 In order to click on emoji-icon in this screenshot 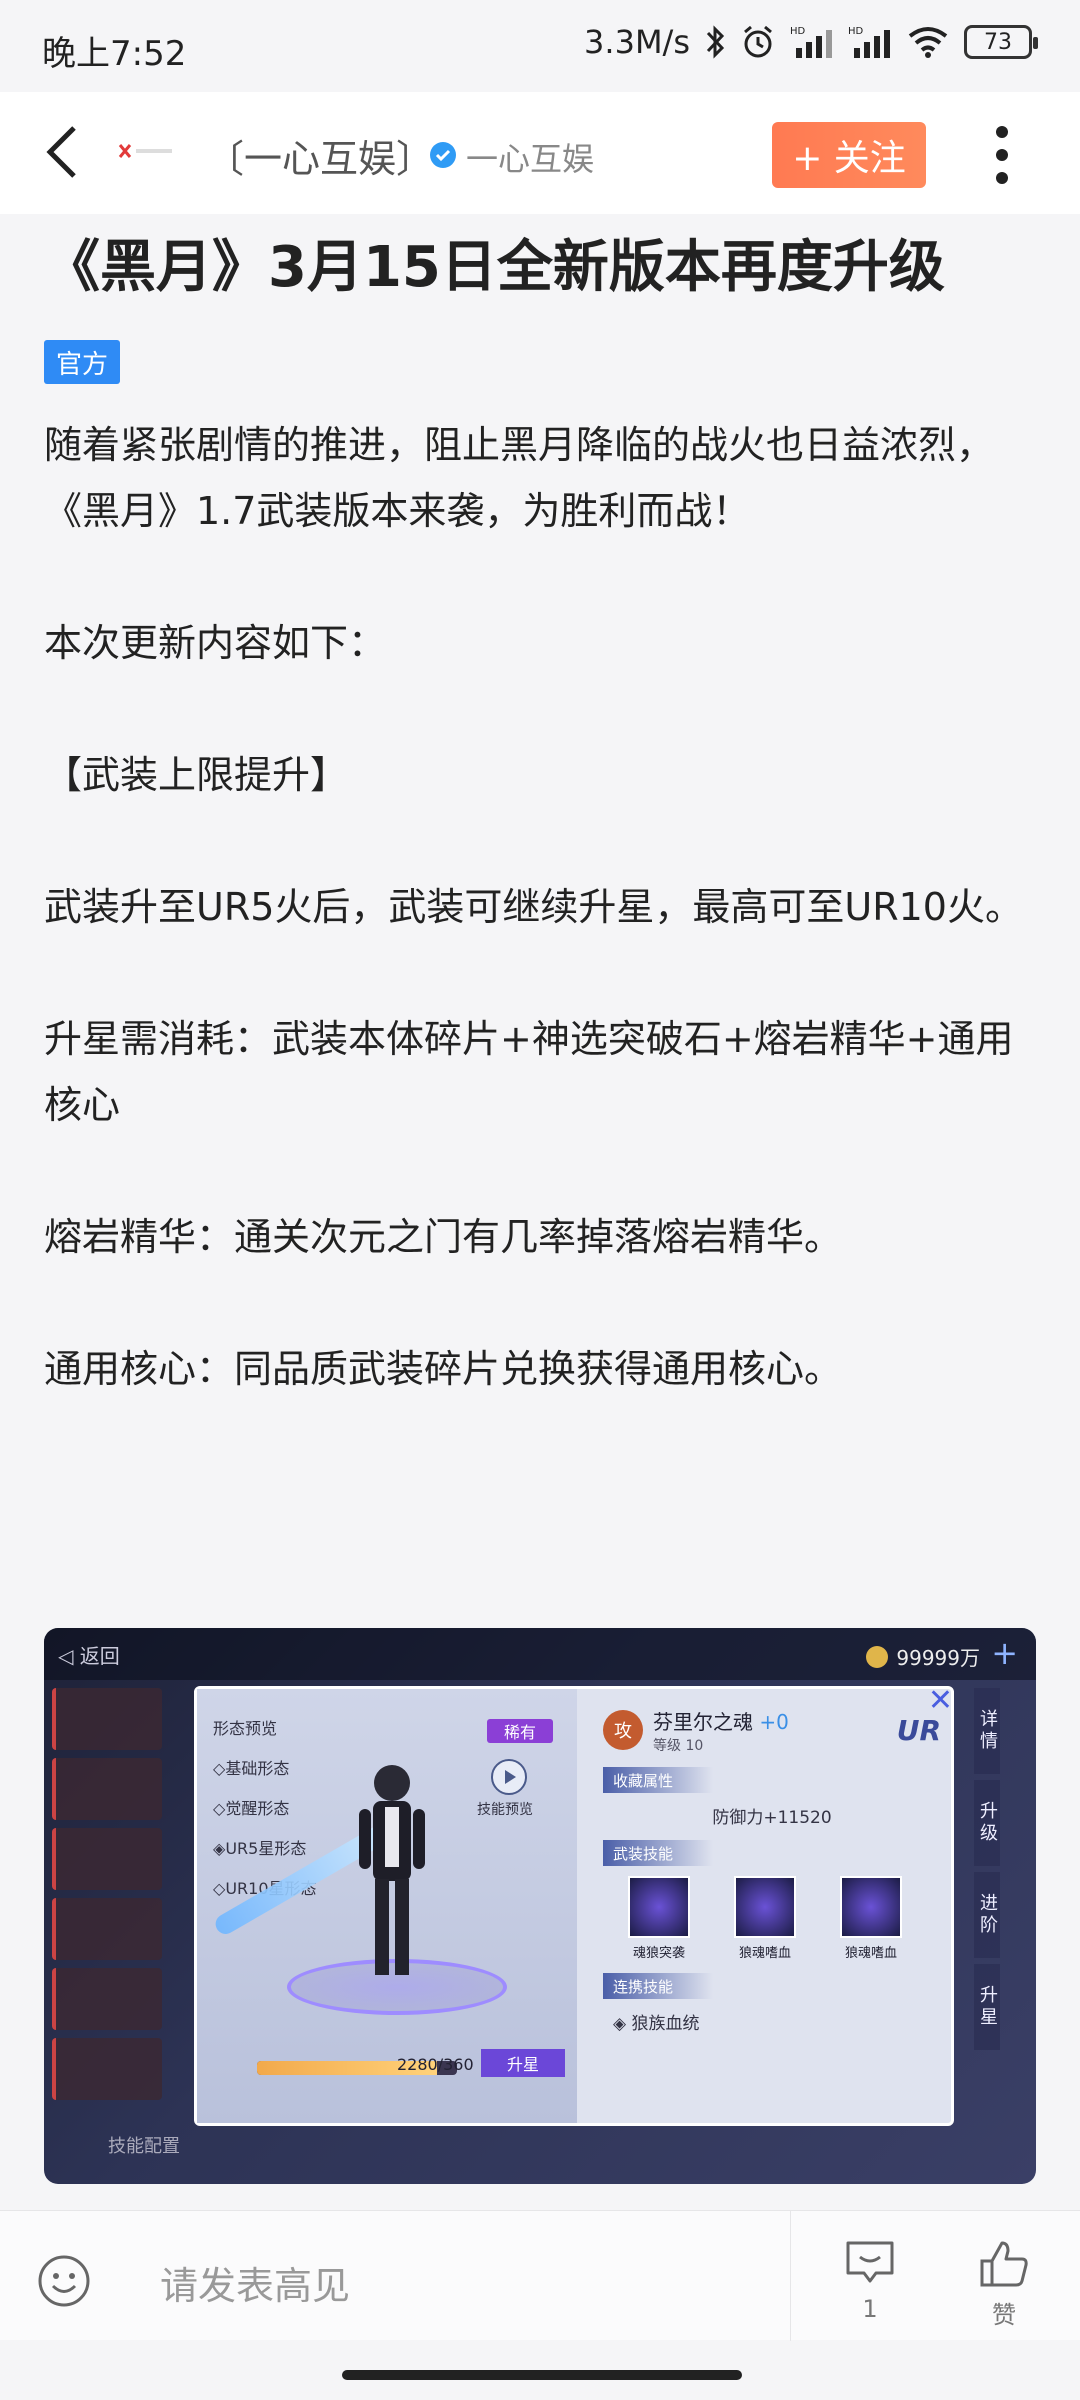, I will do `click(64, 2281)`.